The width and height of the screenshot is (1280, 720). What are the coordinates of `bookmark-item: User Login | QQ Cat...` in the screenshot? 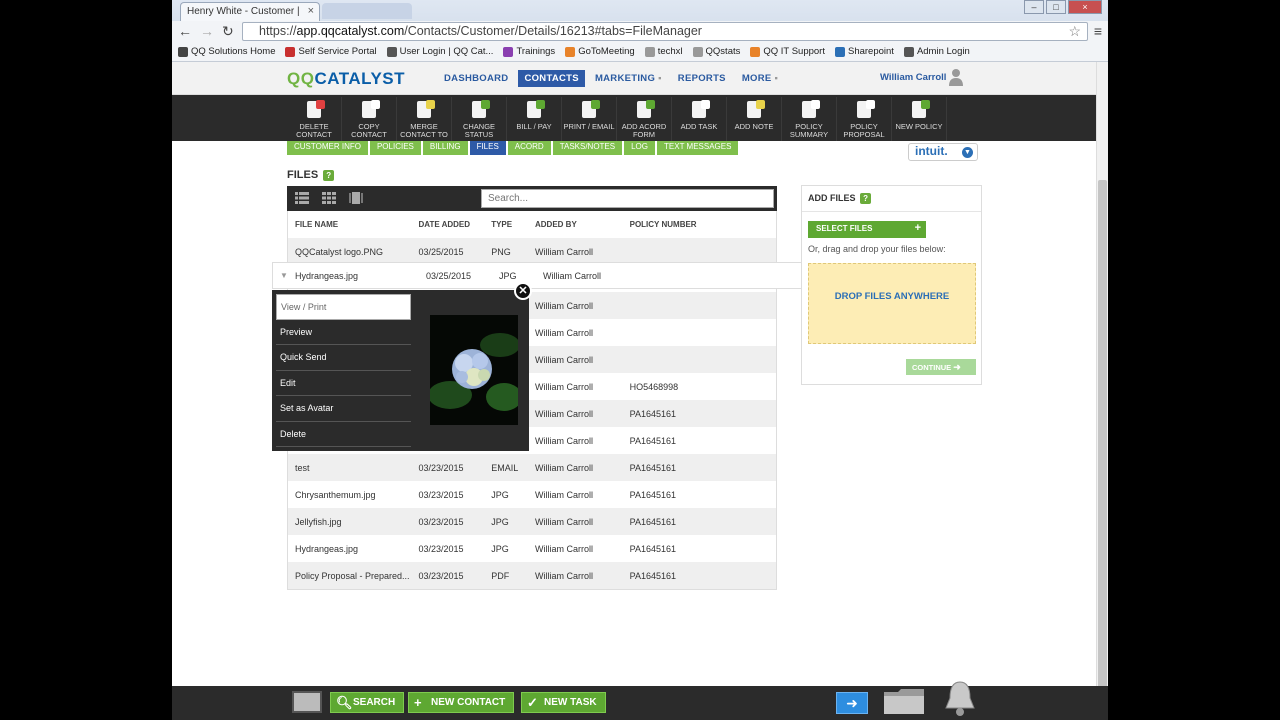 It's located at (440, 51).